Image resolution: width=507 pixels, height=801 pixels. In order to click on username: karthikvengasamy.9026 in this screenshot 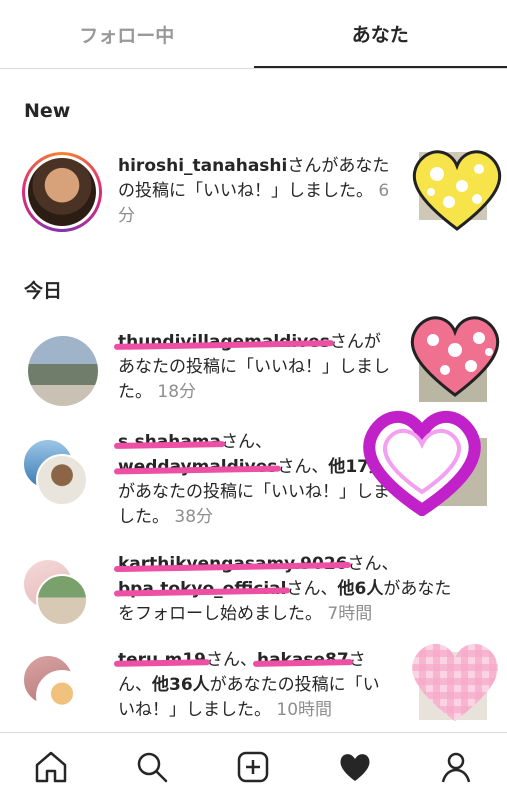, I will do `click(232, 564)`.